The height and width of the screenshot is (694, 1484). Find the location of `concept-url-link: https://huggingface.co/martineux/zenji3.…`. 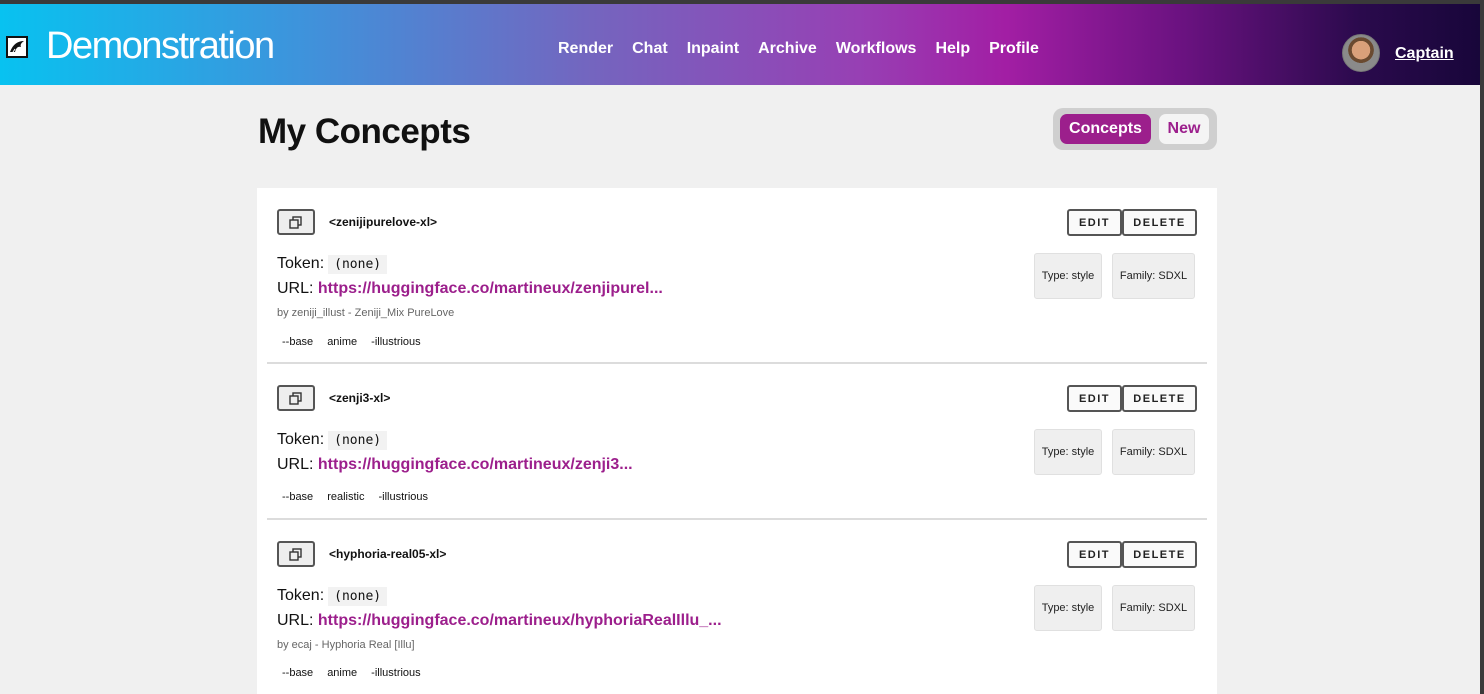

concept-url-link: https://huggingface.co/martineux/zenji3.… is located at coordinates (475, 464).